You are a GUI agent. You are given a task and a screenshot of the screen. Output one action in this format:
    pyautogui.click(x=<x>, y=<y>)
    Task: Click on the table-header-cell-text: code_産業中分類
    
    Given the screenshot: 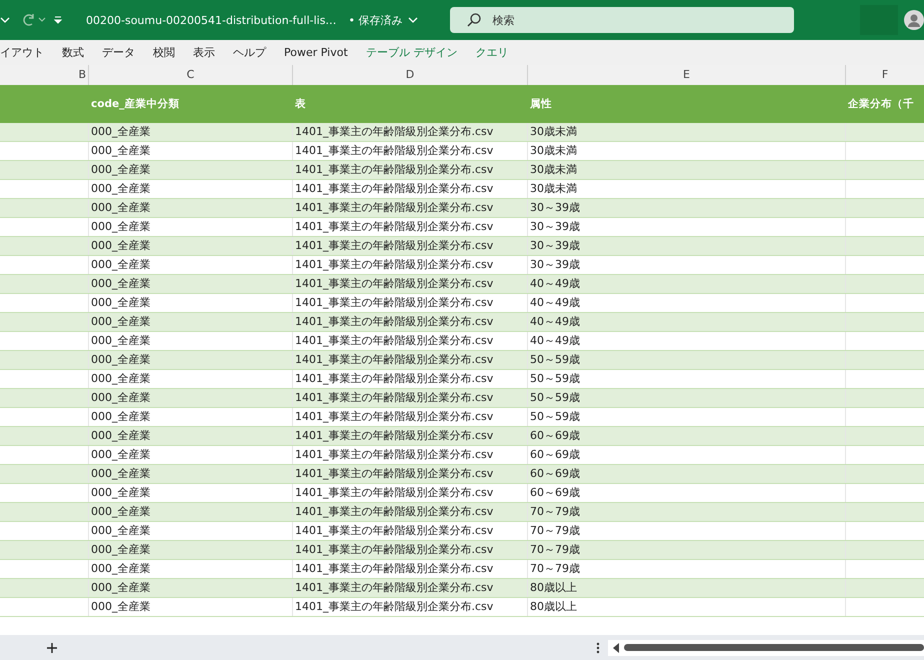 What is the action you would take?
    pyautogui.click(x=135, y=104)
    